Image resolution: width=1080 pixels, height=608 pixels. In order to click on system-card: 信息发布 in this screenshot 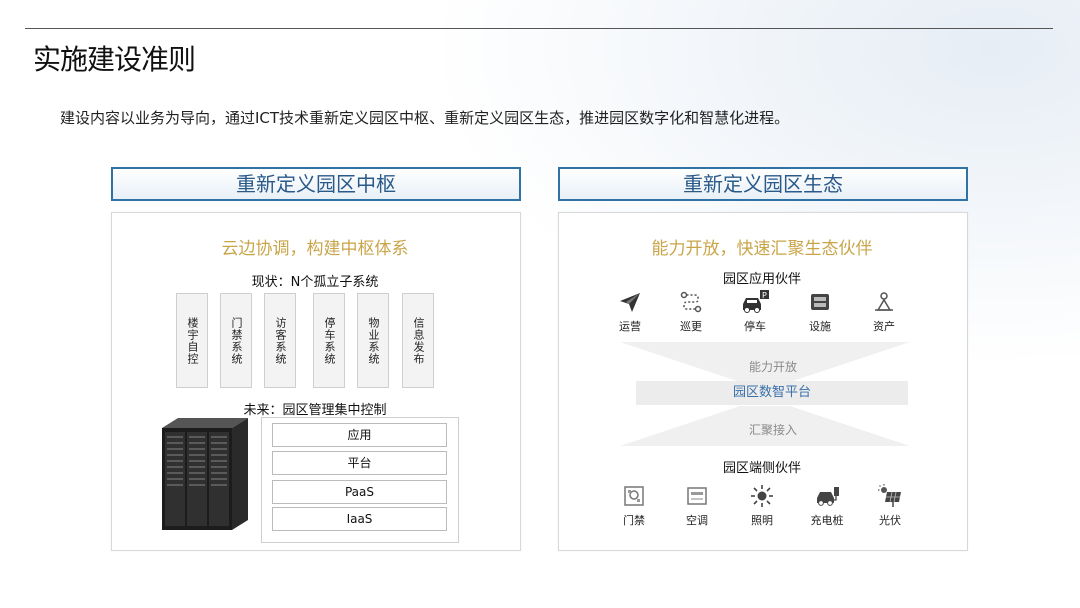, I will do `click(418, 340)`.